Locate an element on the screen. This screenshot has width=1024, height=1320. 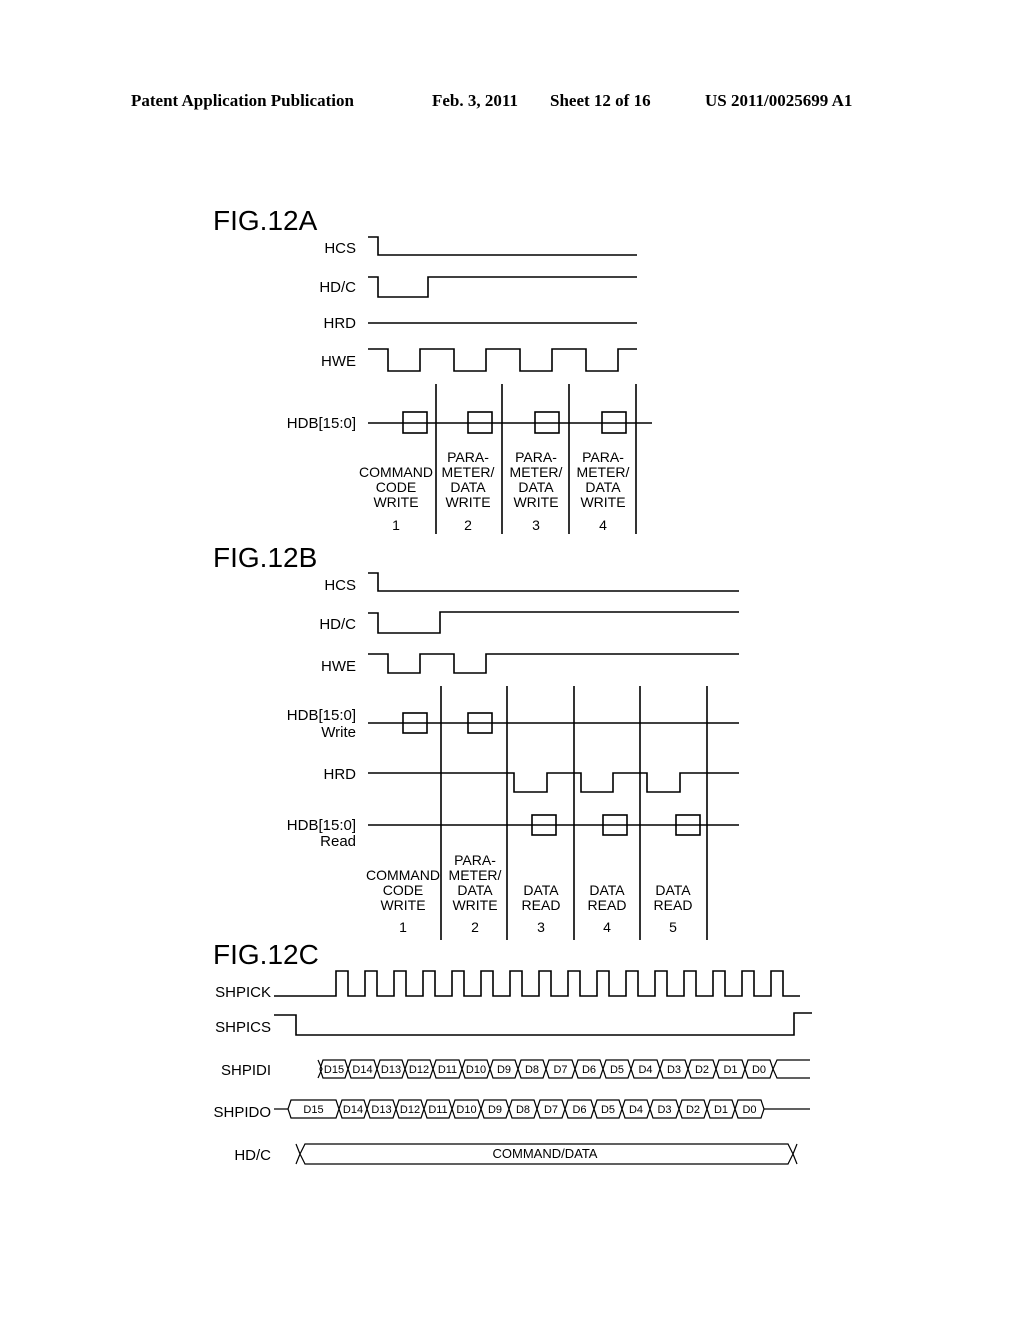
fig12b-wave-hrd is located at coordinates (553, 782).